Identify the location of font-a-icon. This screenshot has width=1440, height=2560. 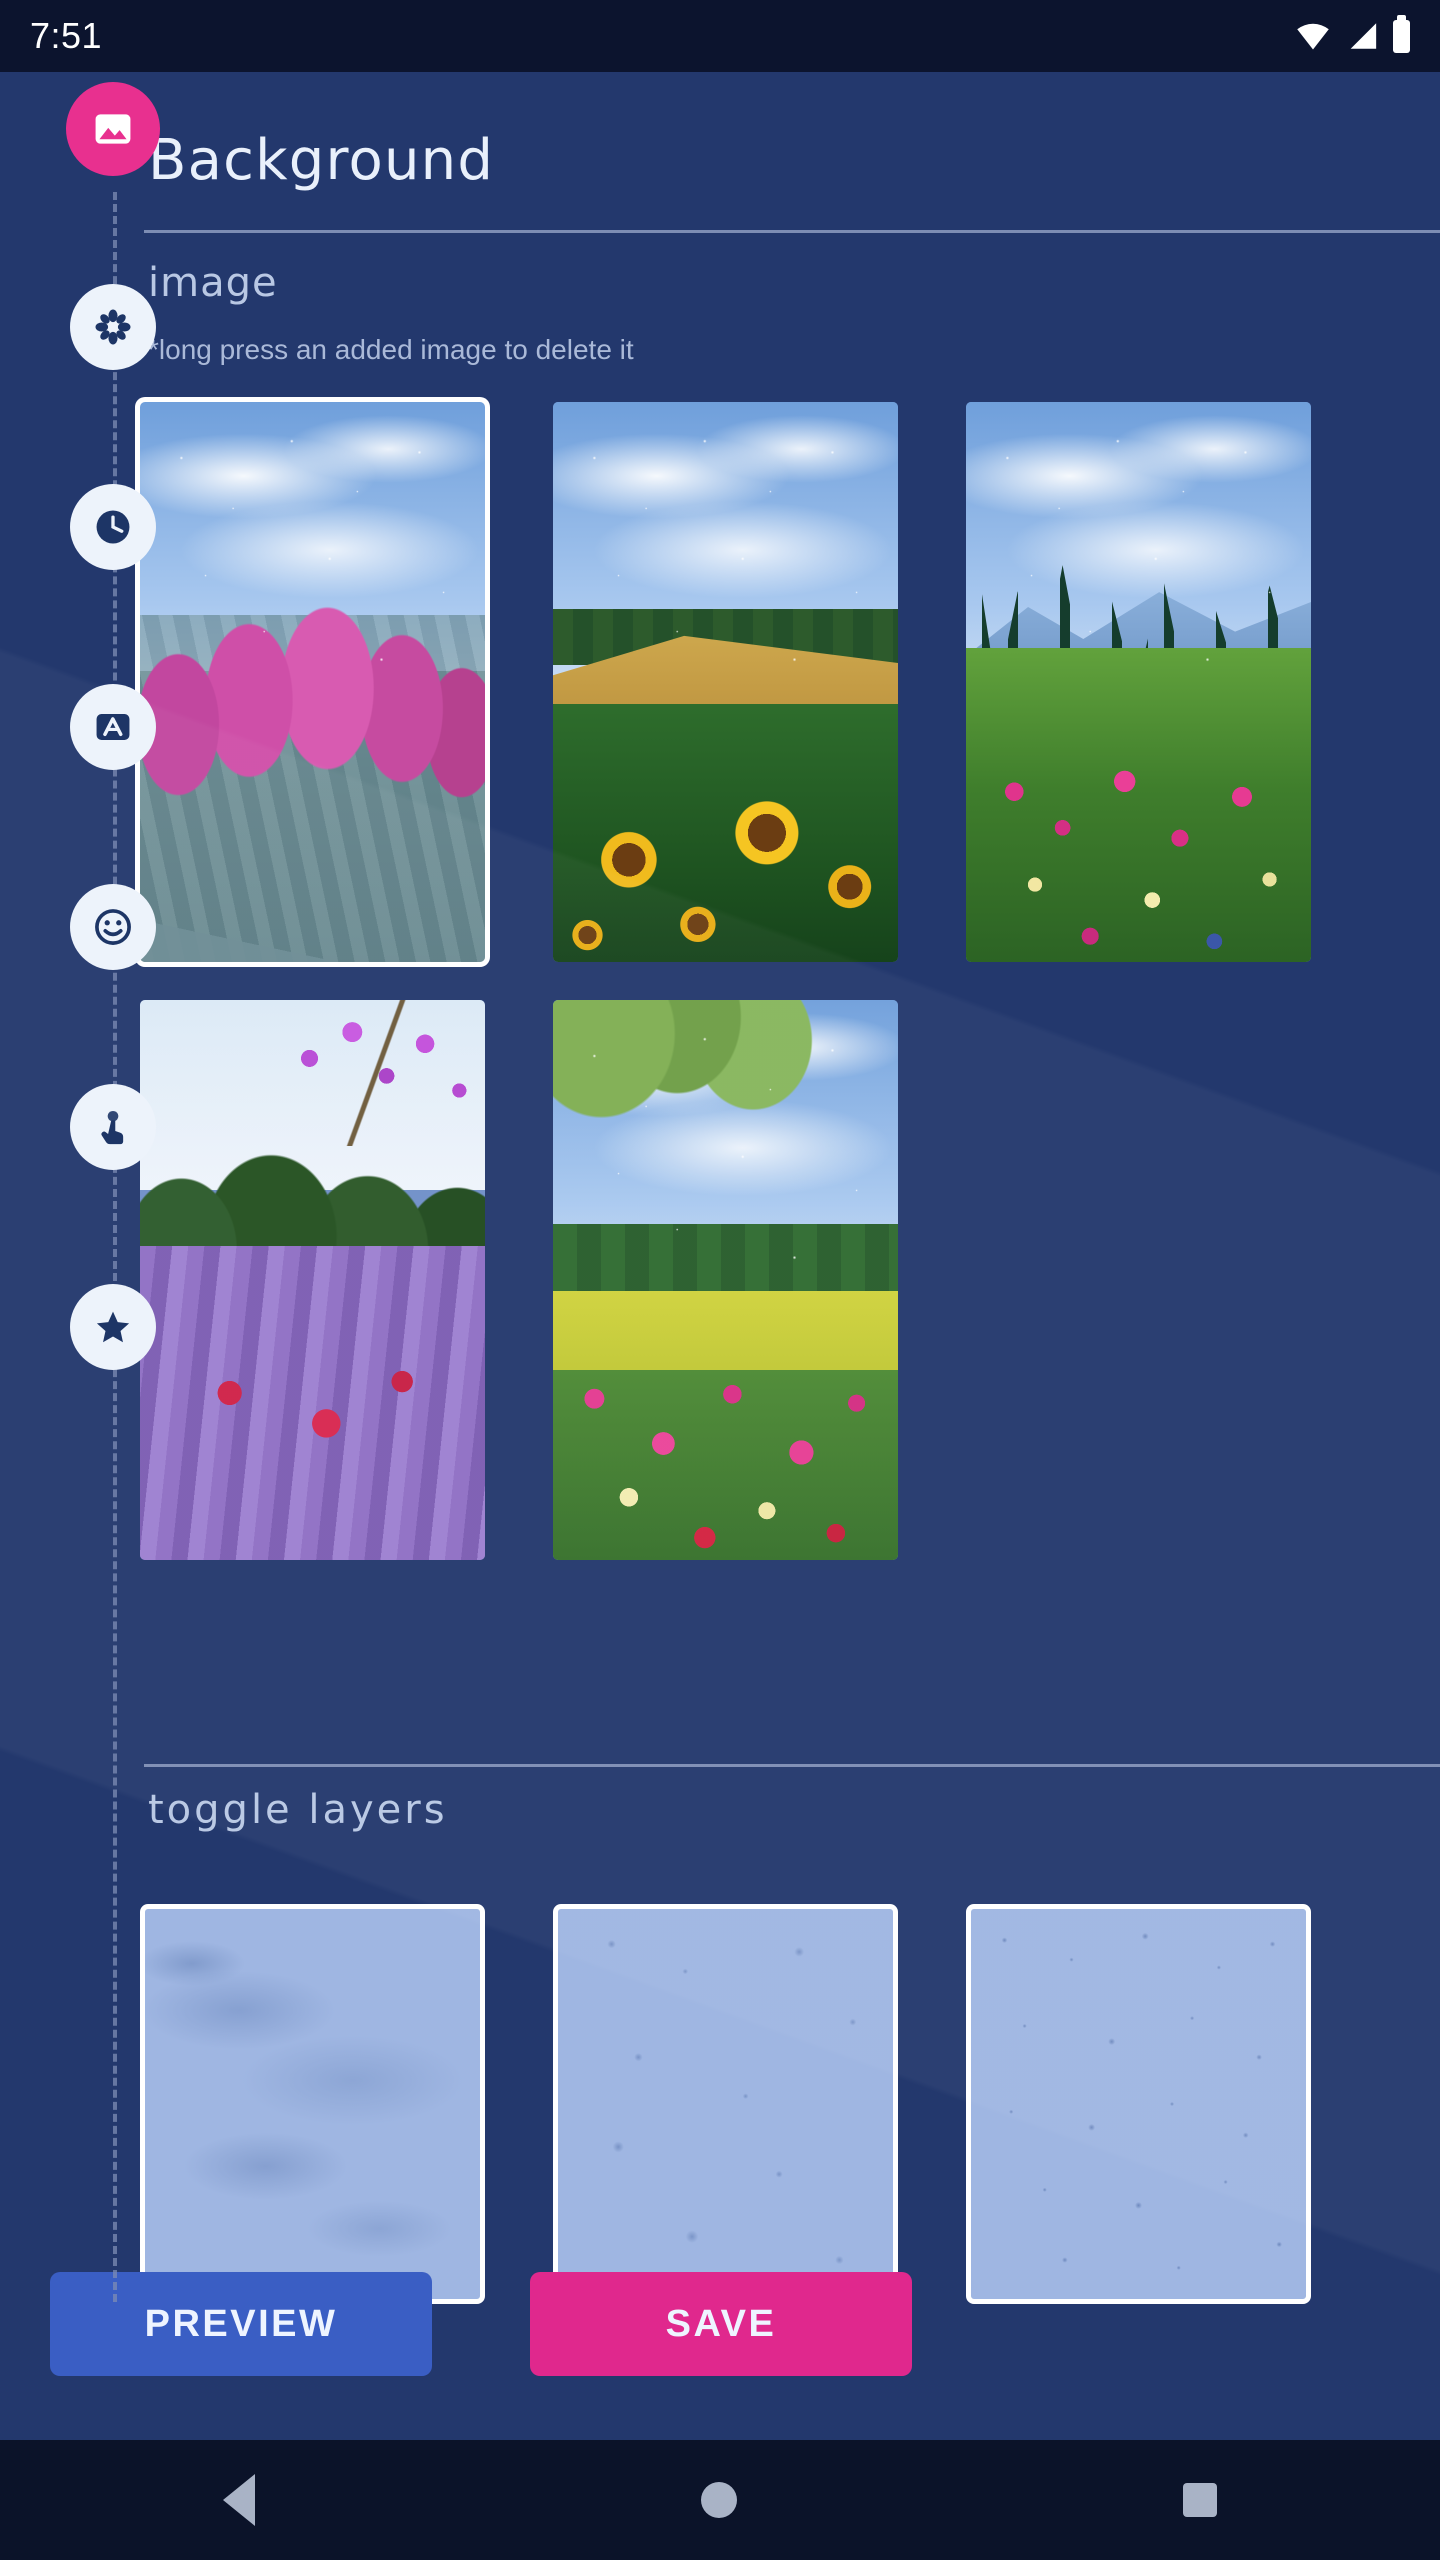
(113, 727).